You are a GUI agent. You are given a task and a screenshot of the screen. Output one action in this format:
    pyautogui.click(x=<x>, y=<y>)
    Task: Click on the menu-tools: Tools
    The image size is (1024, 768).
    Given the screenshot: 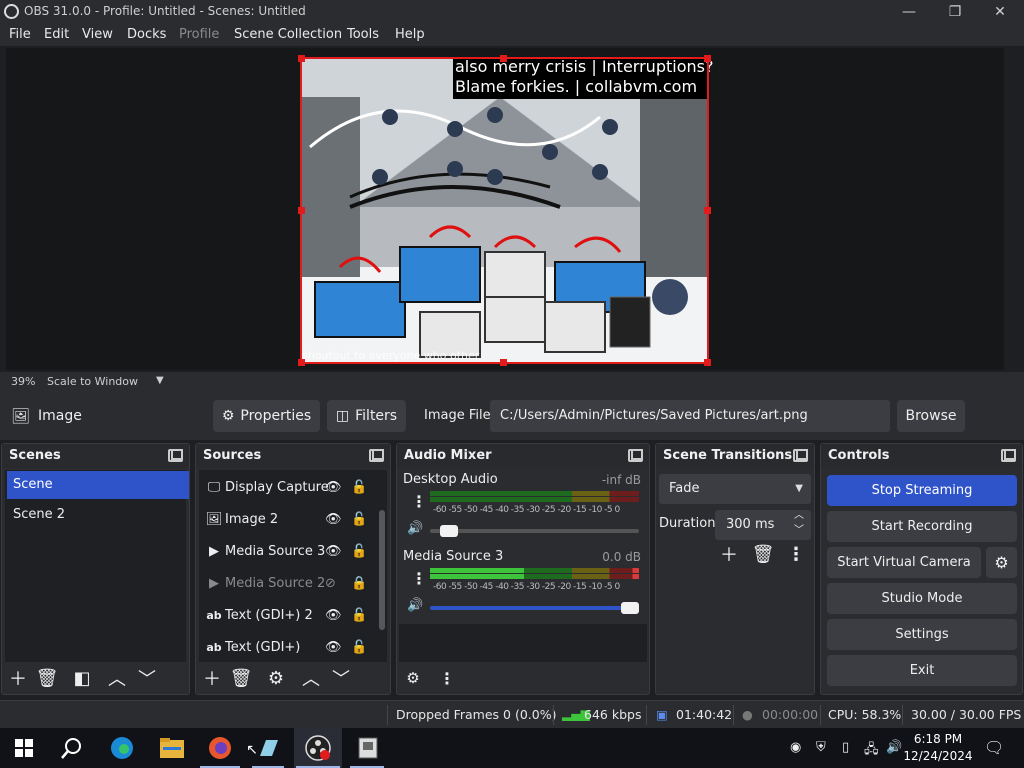 What is the action you would take?
    pyautogui.click(x=363, y=34)
    